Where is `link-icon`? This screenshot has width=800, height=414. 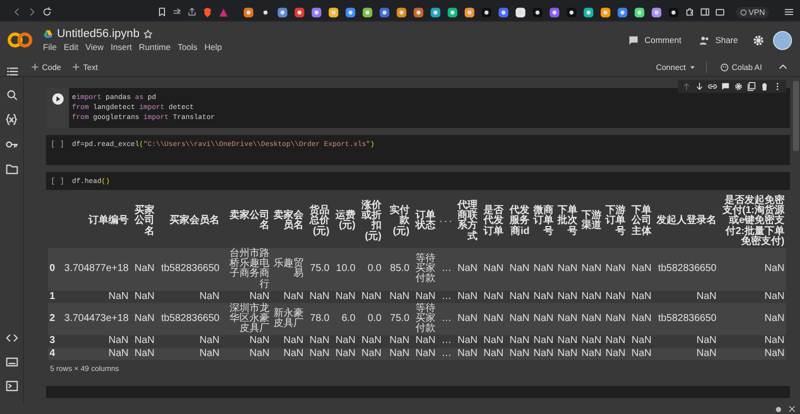 link-icon is located at coordinates (712, 86).